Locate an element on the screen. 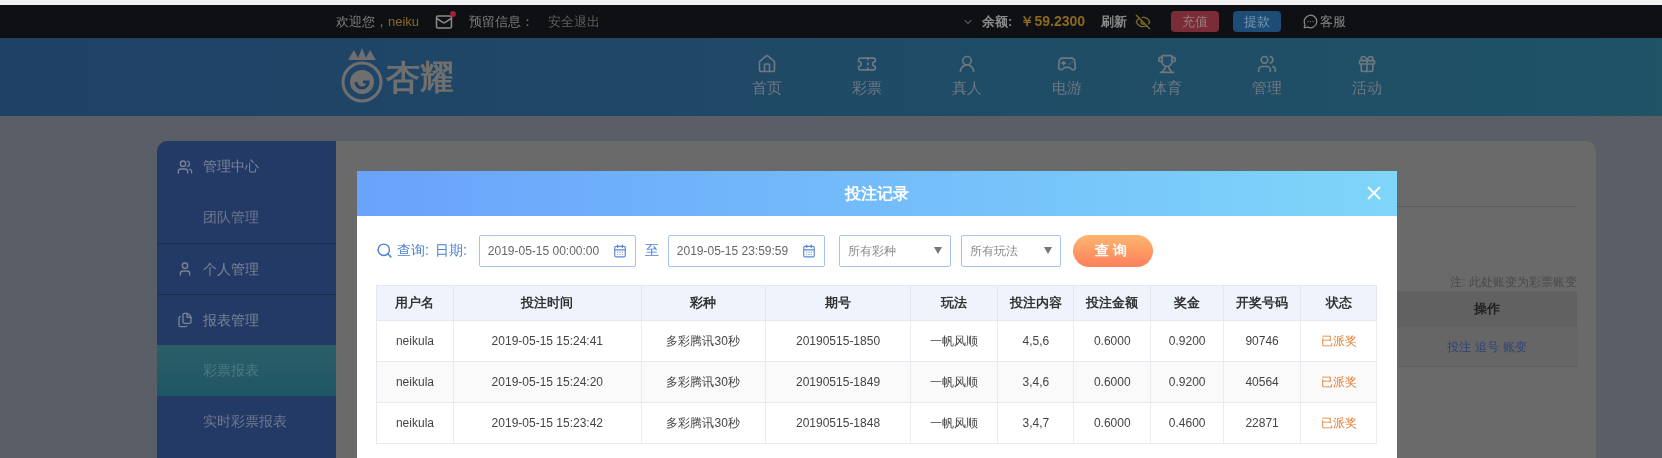 This screenshot has height=458, width=1662. nav-item: 体育 is located at coordinates (1167, 77).